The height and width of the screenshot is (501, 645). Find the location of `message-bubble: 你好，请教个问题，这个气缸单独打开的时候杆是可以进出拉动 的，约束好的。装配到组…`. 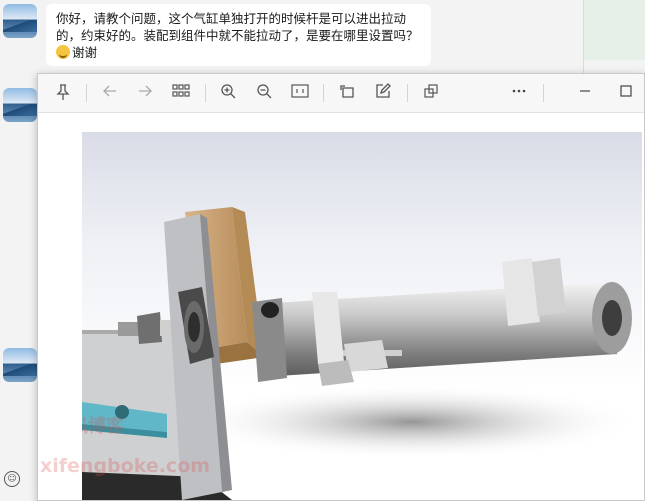

message-bubble: 你好，请教个问题，这个气缸单独打开的时候杆是可以进出拉动 的，约束好的。装配到组… is located at coordinates (238, 35).